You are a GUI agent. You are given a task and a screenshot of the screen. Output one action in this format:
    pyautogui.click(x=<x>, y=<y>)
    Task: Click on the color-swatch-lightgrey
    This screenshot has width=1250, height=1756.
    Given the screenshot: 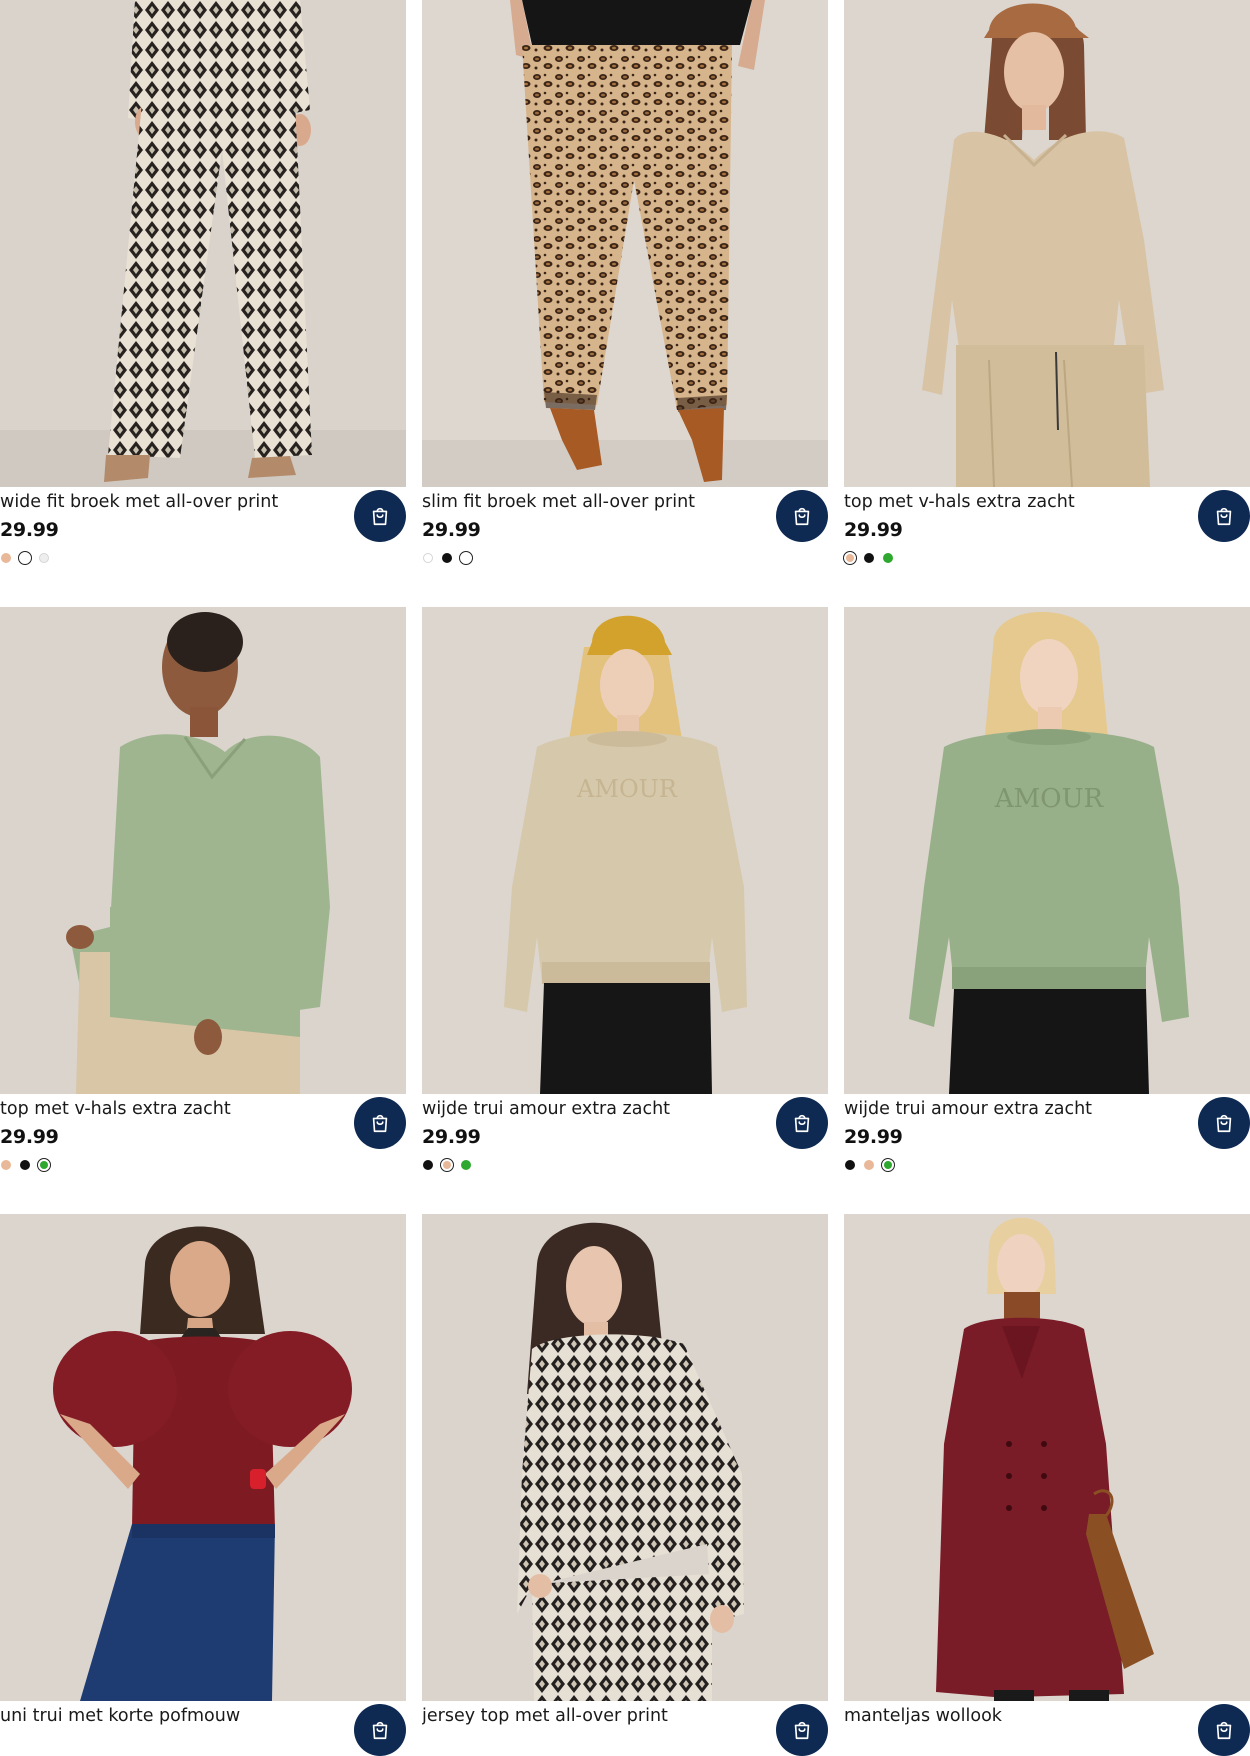 What is the action you would take?
    pyautogui.click(x=44, y=558)
    